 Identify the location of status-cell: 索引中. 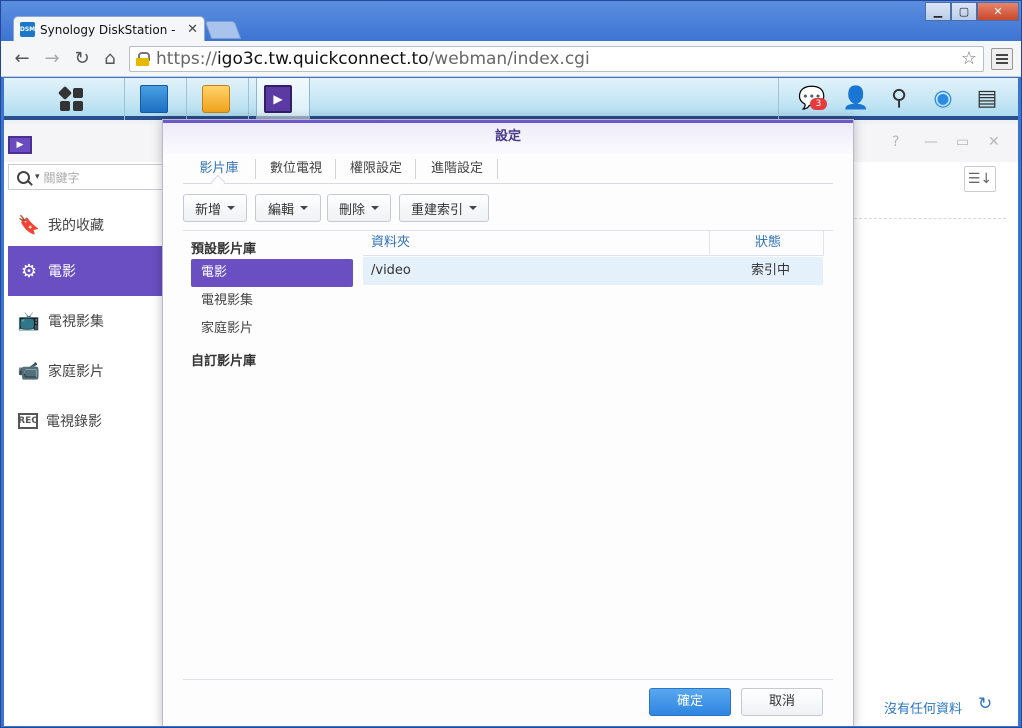
(771, 270).